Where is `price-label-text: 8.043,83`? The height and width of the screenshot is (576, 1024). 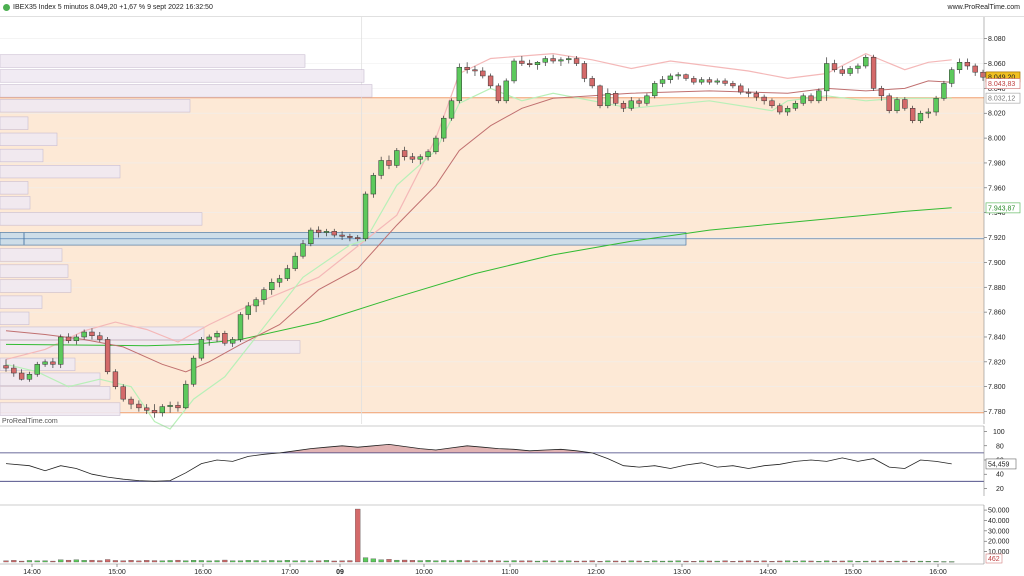
price-label-text: 8.043,83 is located at coordinates (1001, 84).